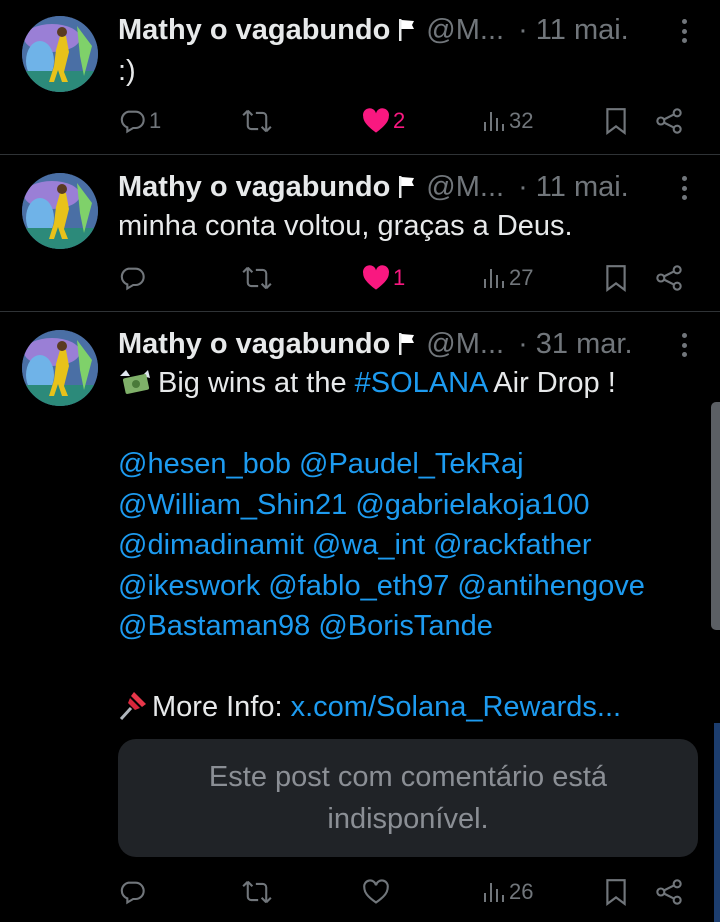 The image size is (720, 922). I want to click on views-button: 32, so click(507, 121).